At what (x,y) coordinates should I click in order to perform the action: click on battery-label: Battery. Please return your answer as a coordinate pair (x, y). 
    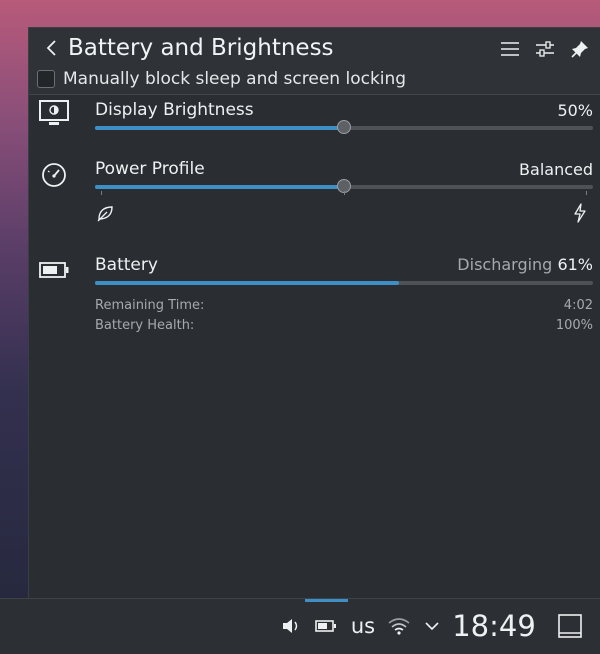
    Looking at the image, I should click on (126, 265).